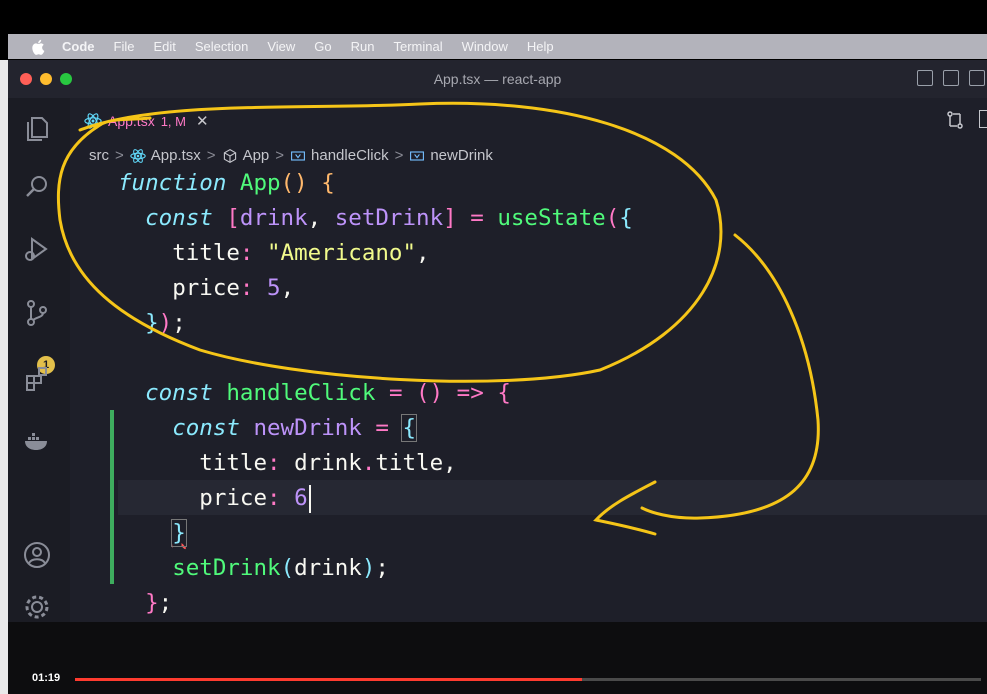 The image size is (987, 694). I want to click on toggle-panel-icon, so click(951, 78).